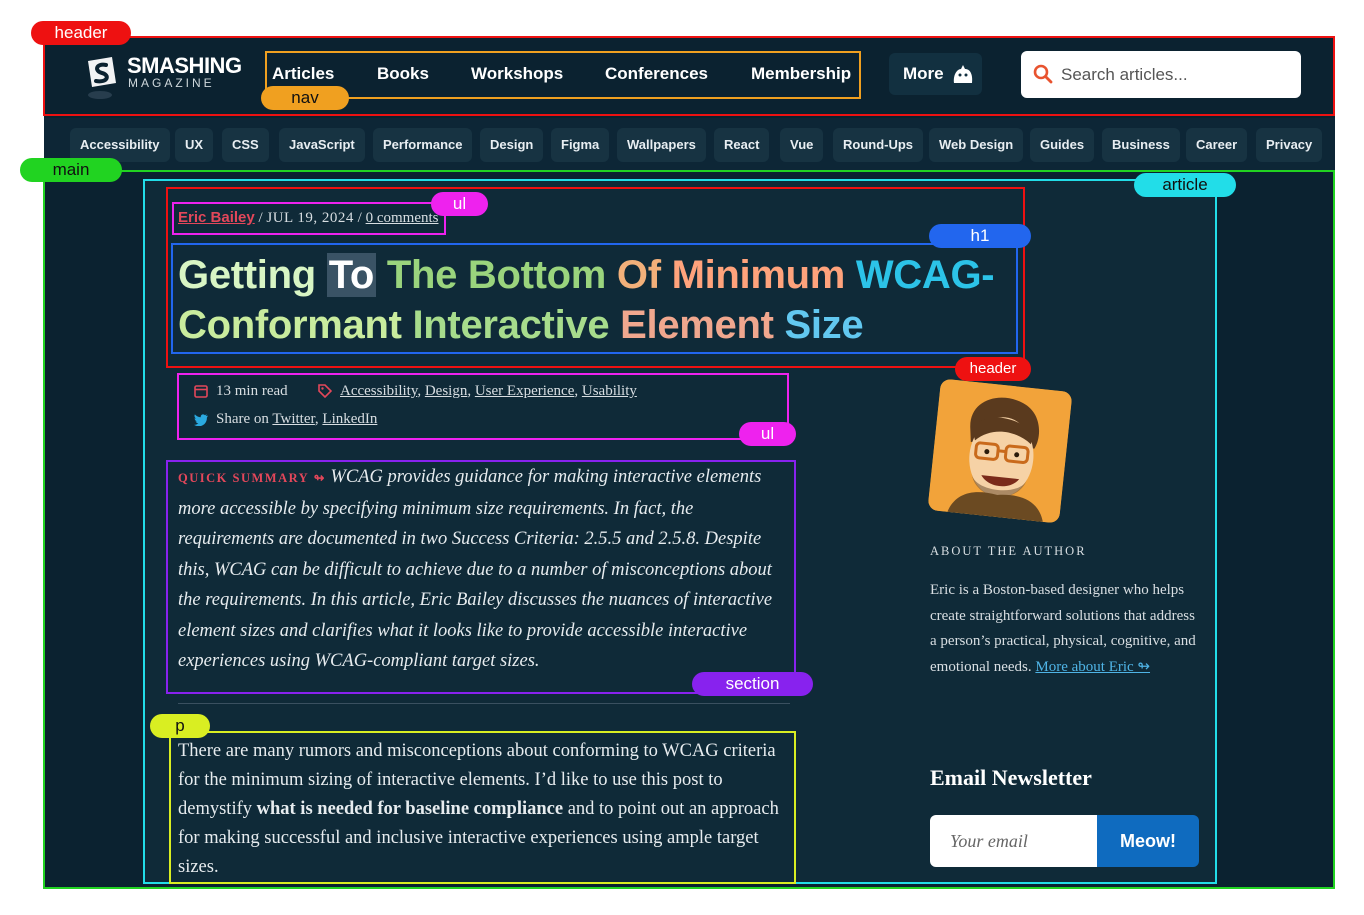  What do you see at coordinates (993, 369) in the screenshot?
I see `article-header-annotation-label: header` at bounding box center [993, 369].